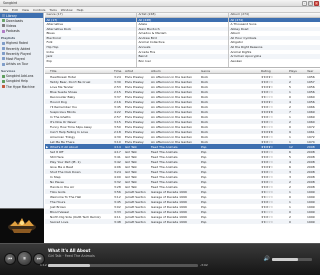  I want to click on track-genre: Pop, so click(204, 221).